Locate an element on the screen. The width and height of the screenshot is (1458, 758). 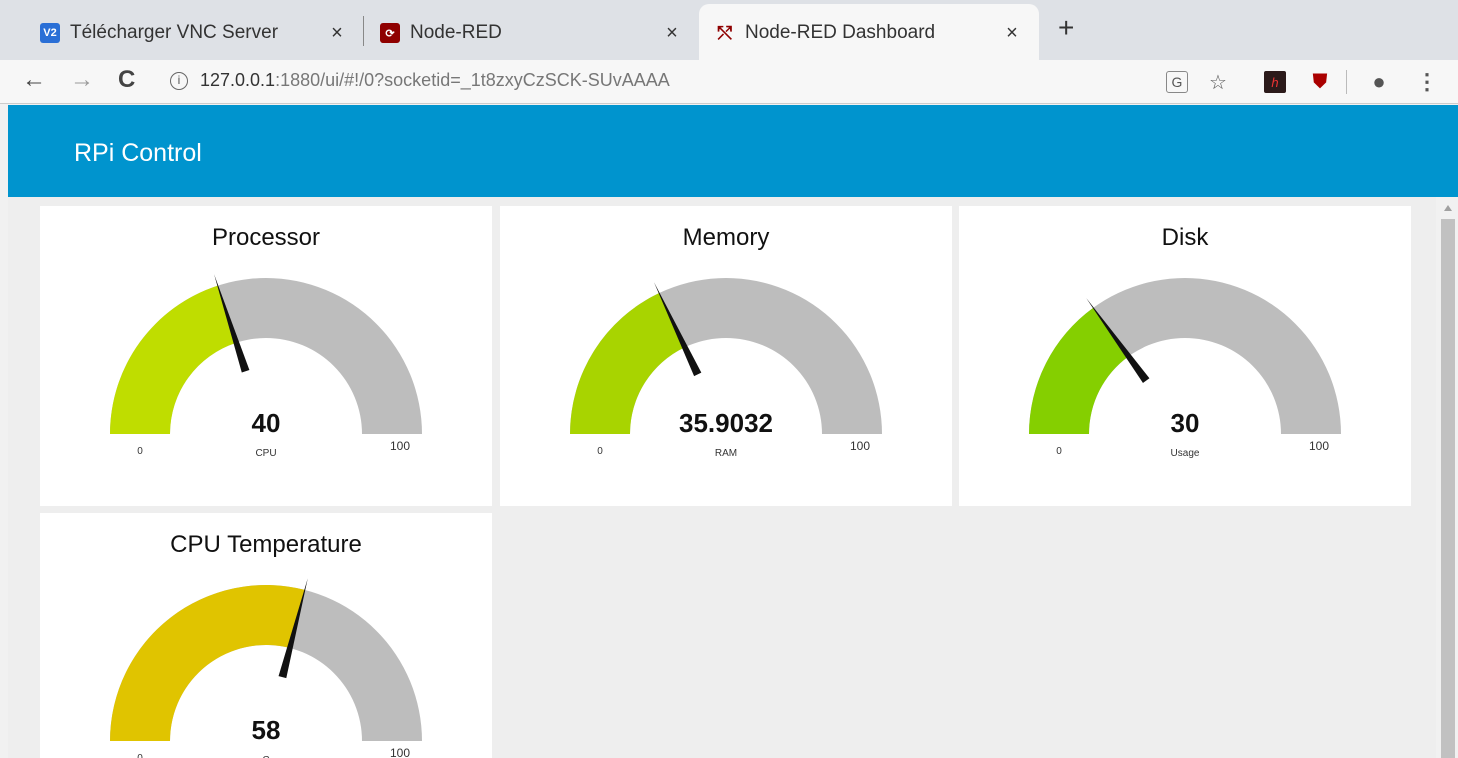
scrollbar is located at coordinates (1448, 477).